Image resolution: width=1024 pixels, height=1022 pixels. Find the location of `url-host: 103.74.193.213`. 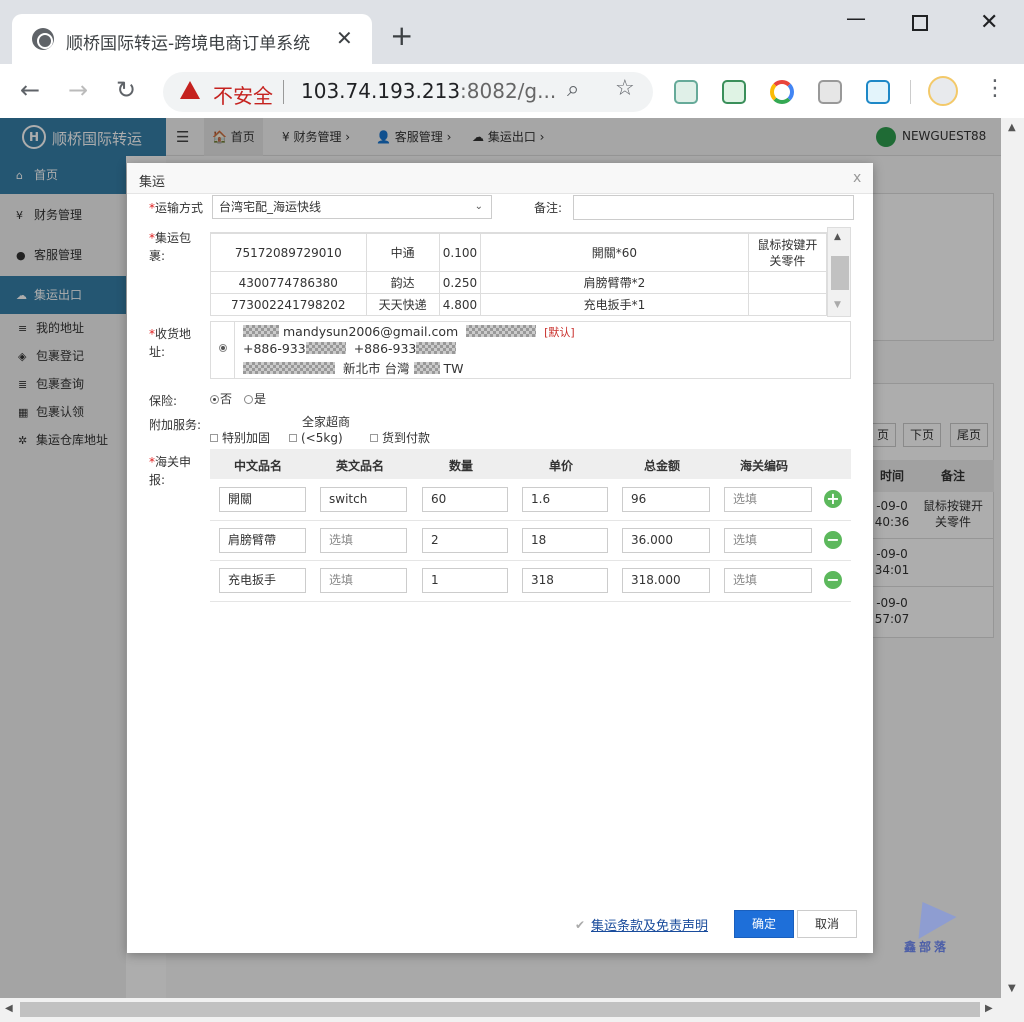

url-host: 103.74.193.213 is located at coordinates (381, 91).